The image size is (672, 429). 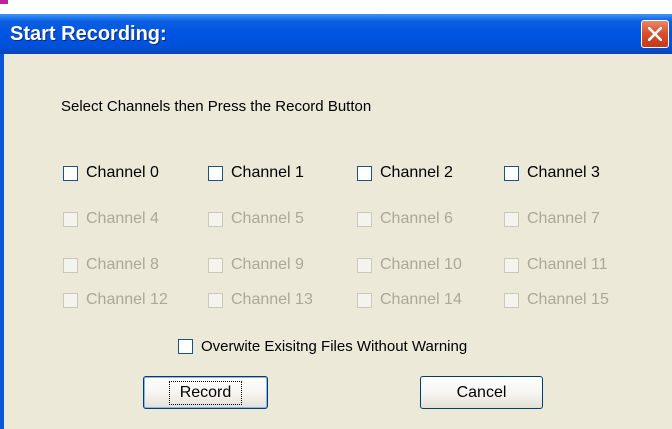 I want to click on channel-12-checkbox, so click(x=70, y=300).